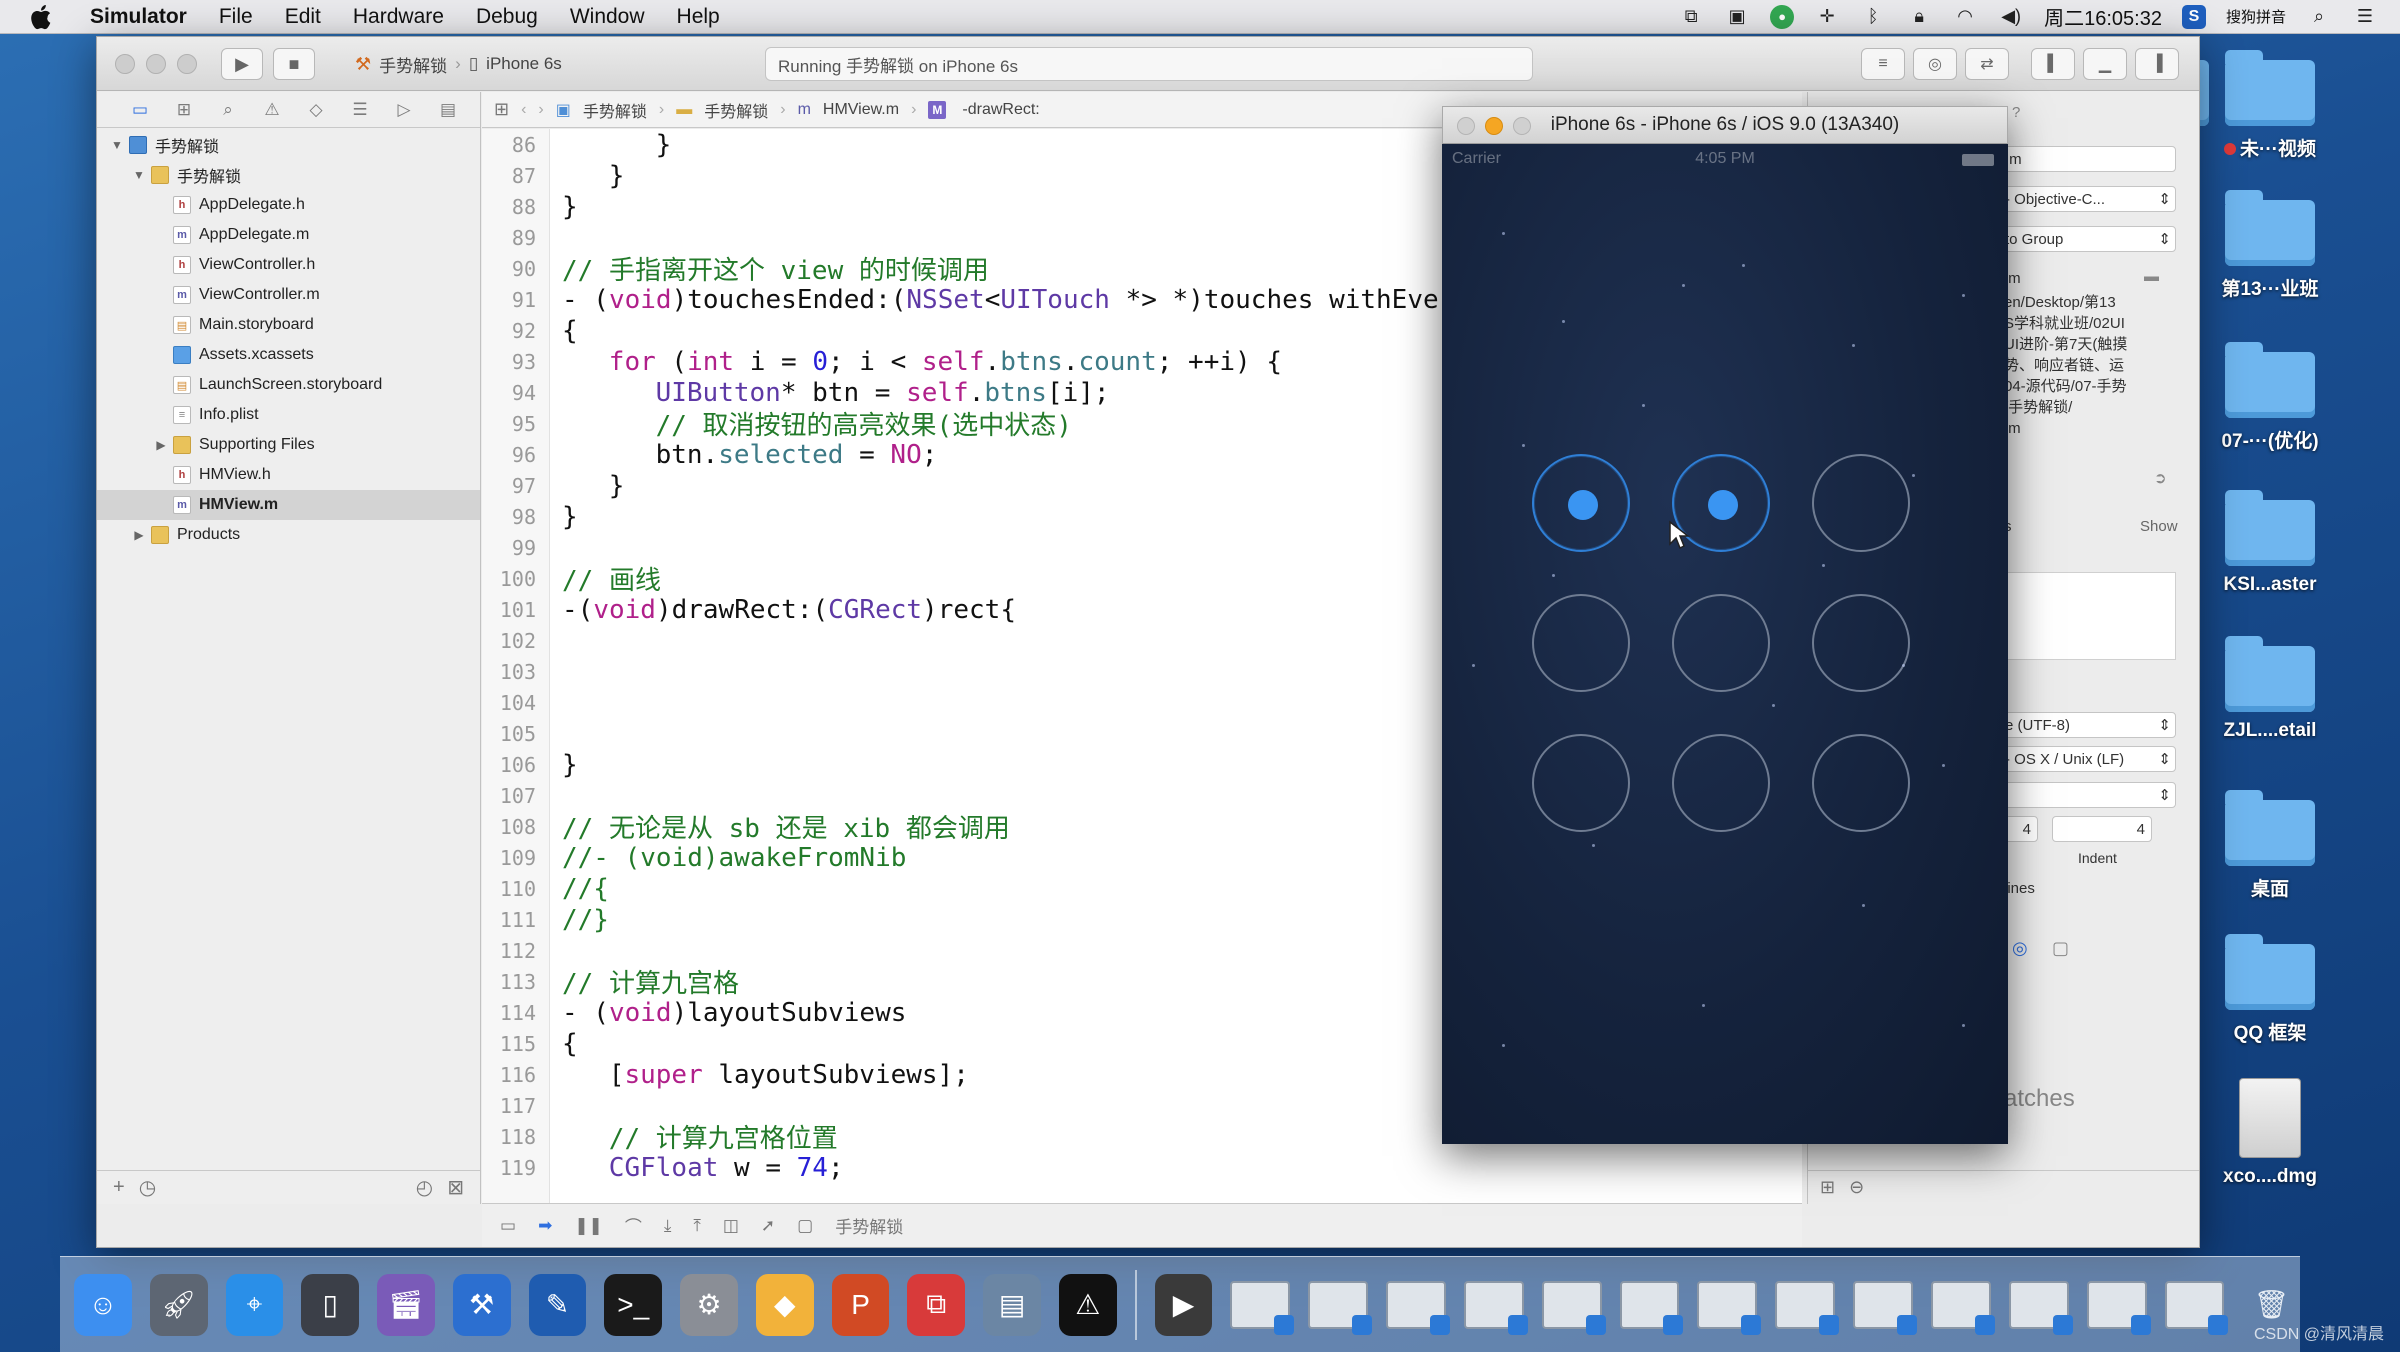 The image size is (2400, 1352). Describe the element at coordinates (731, 1226) in the screenshot. I see `view-hierarchy-icon: ◫` at that location.